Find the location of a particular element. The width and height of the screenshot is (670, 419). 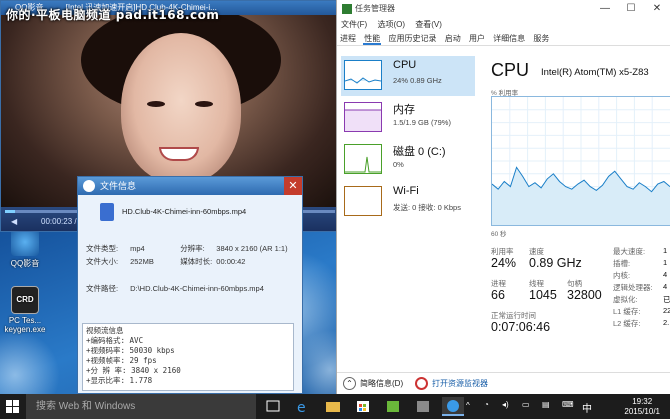

dialog-title: 文件信息 is located at coordinates (118, 186).